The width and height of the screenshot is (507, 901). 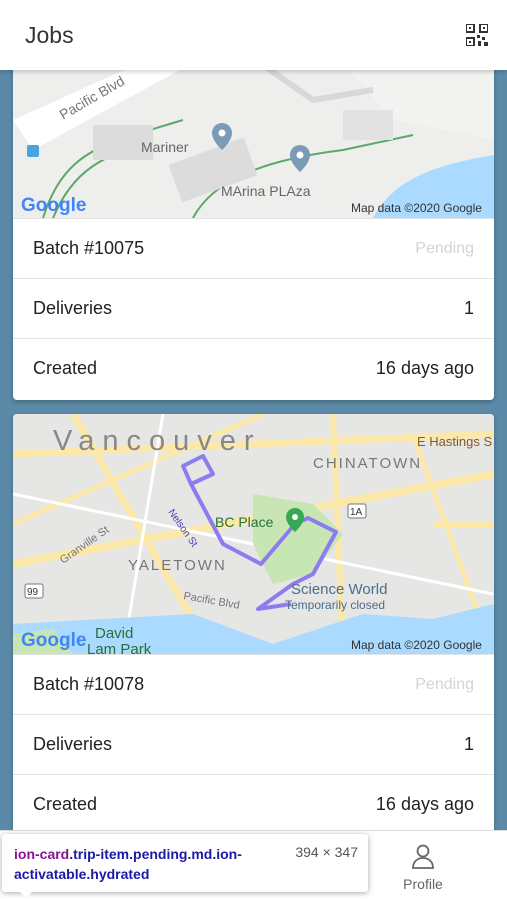 What do you see at coordinates (326, 852) in the screenshot?
I see `inspector-dimensions: 394 × 347` at bounding box center [326, 852].